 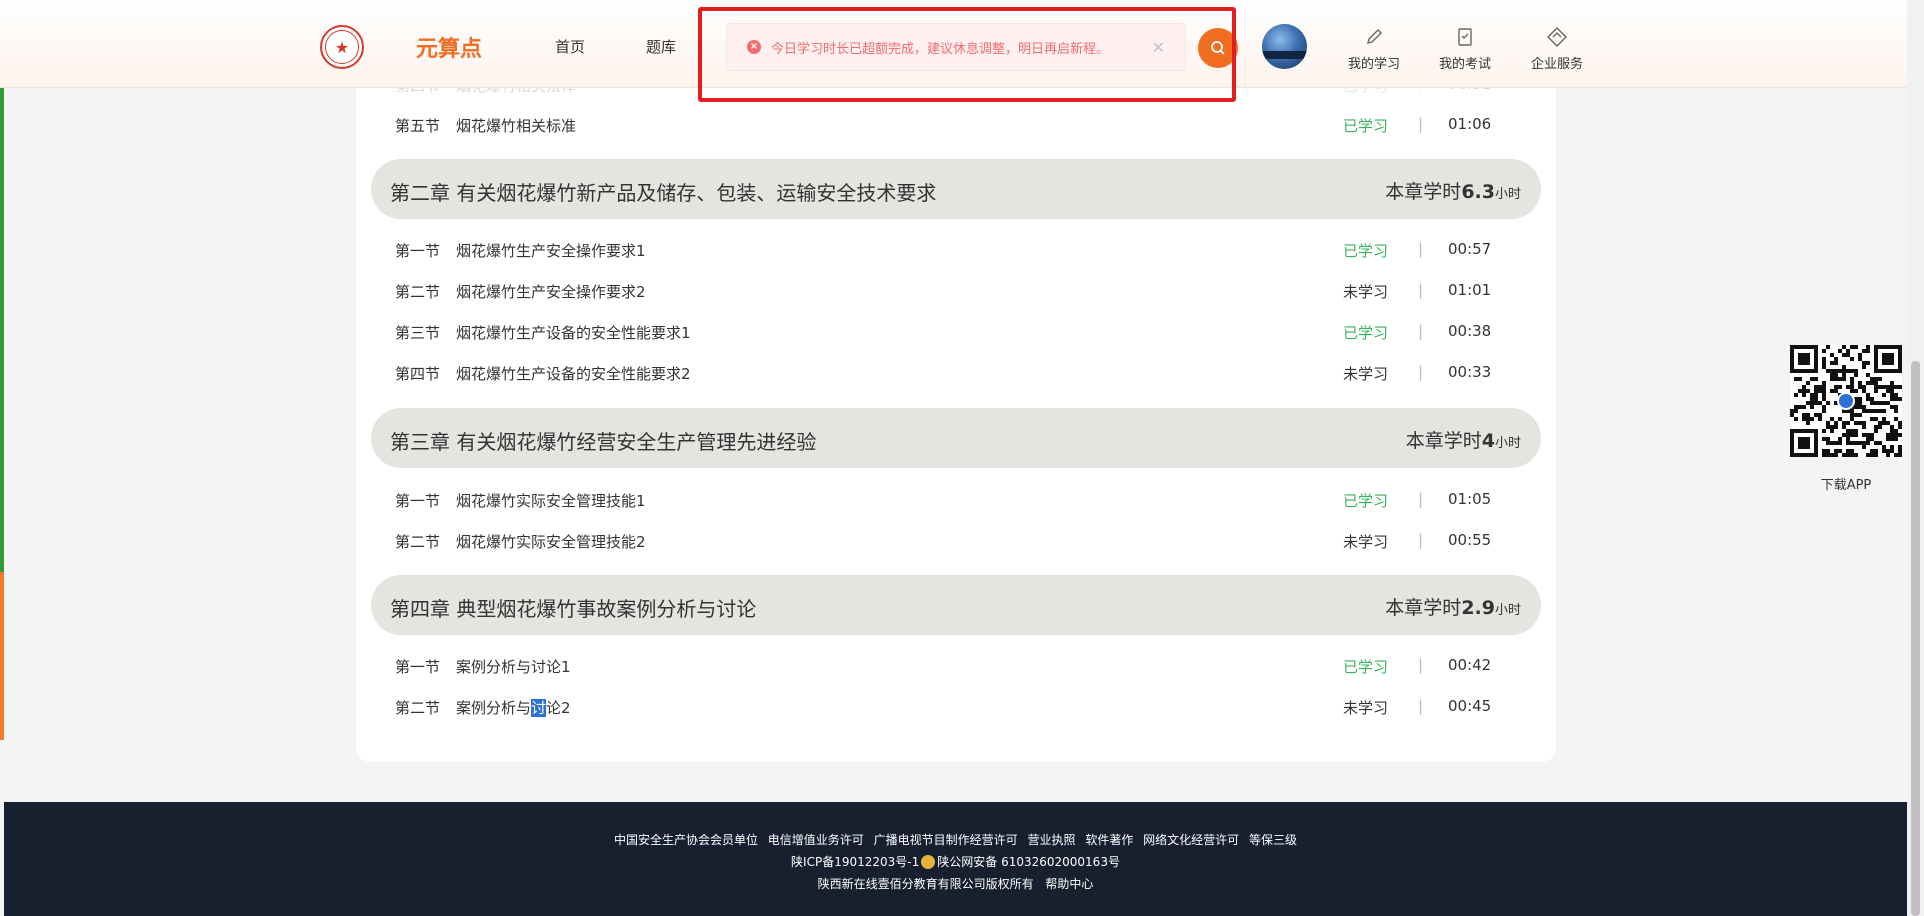 I want to click on section-row: 第一节 烟花爆竹实际安全管理技能1 已学习 | 01:05, so click(x=945, y=502).